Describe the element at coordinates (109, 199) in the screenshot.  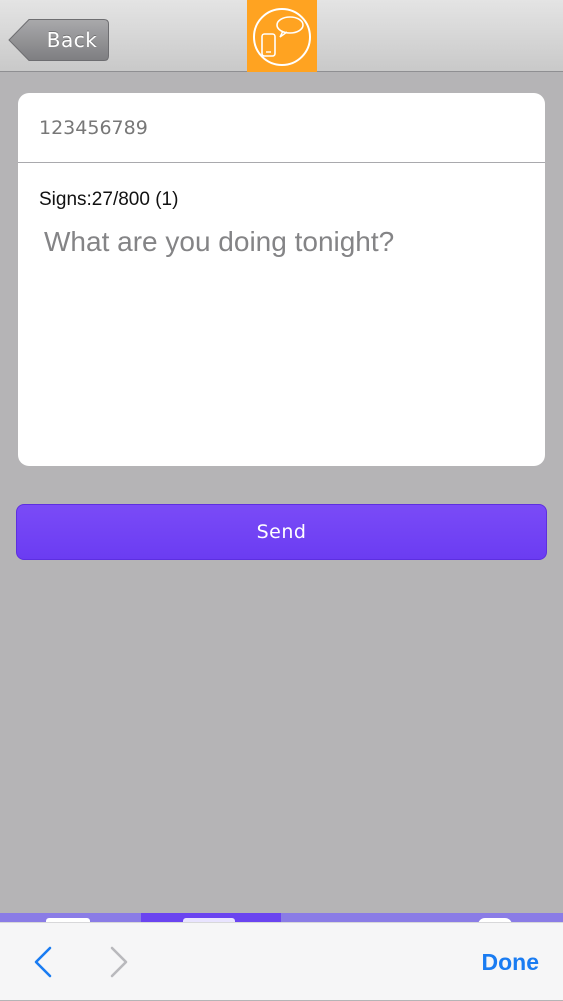
I see `signs-counter: Signs:27/800 (1)` at that location.